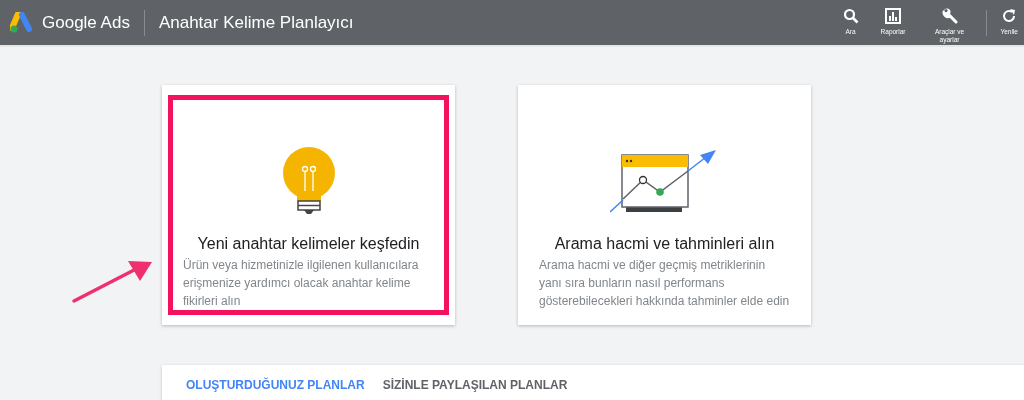 Image resolution: width=1024 pixels, height=400 pixels. Describe the element at coordinates (308, 244) in the screenshot. I see `card-title: Yeni anahtar kelimeler keşfedin` at that location.